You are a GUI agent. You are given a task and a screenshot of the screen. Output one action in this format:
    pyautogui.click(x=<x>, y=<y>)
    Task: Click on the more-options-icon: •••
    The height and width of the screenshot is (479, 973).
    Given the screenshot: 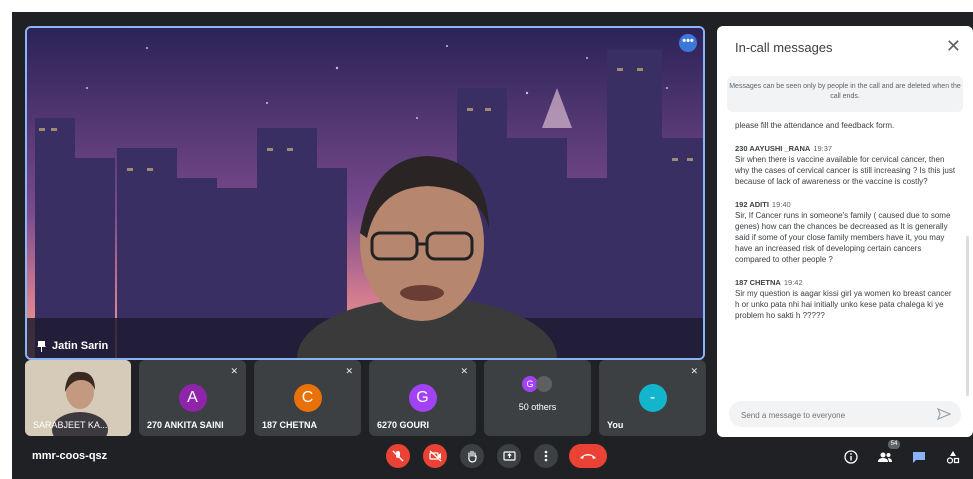 What is the action you would take?
    pyautogui.click(x=688, y=43)
    